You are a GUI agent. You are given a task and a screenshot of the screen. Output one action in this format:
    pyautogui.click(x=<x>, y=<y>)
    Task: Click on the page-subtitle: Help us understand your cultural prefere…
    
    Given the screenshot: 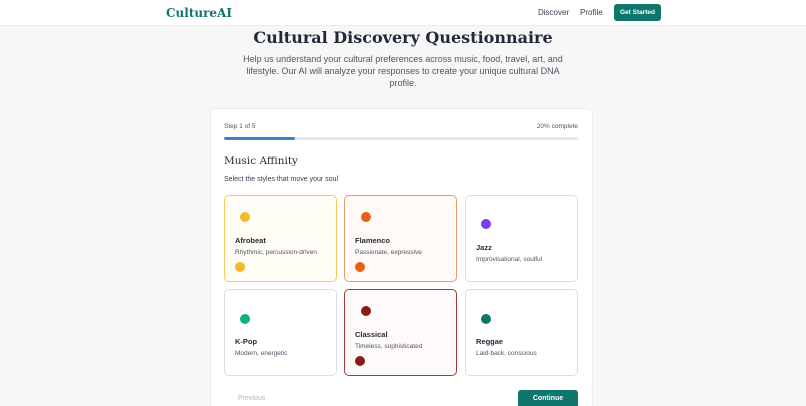 What is the action you would take?
    pyautogui.click(x=403, y=71)
    